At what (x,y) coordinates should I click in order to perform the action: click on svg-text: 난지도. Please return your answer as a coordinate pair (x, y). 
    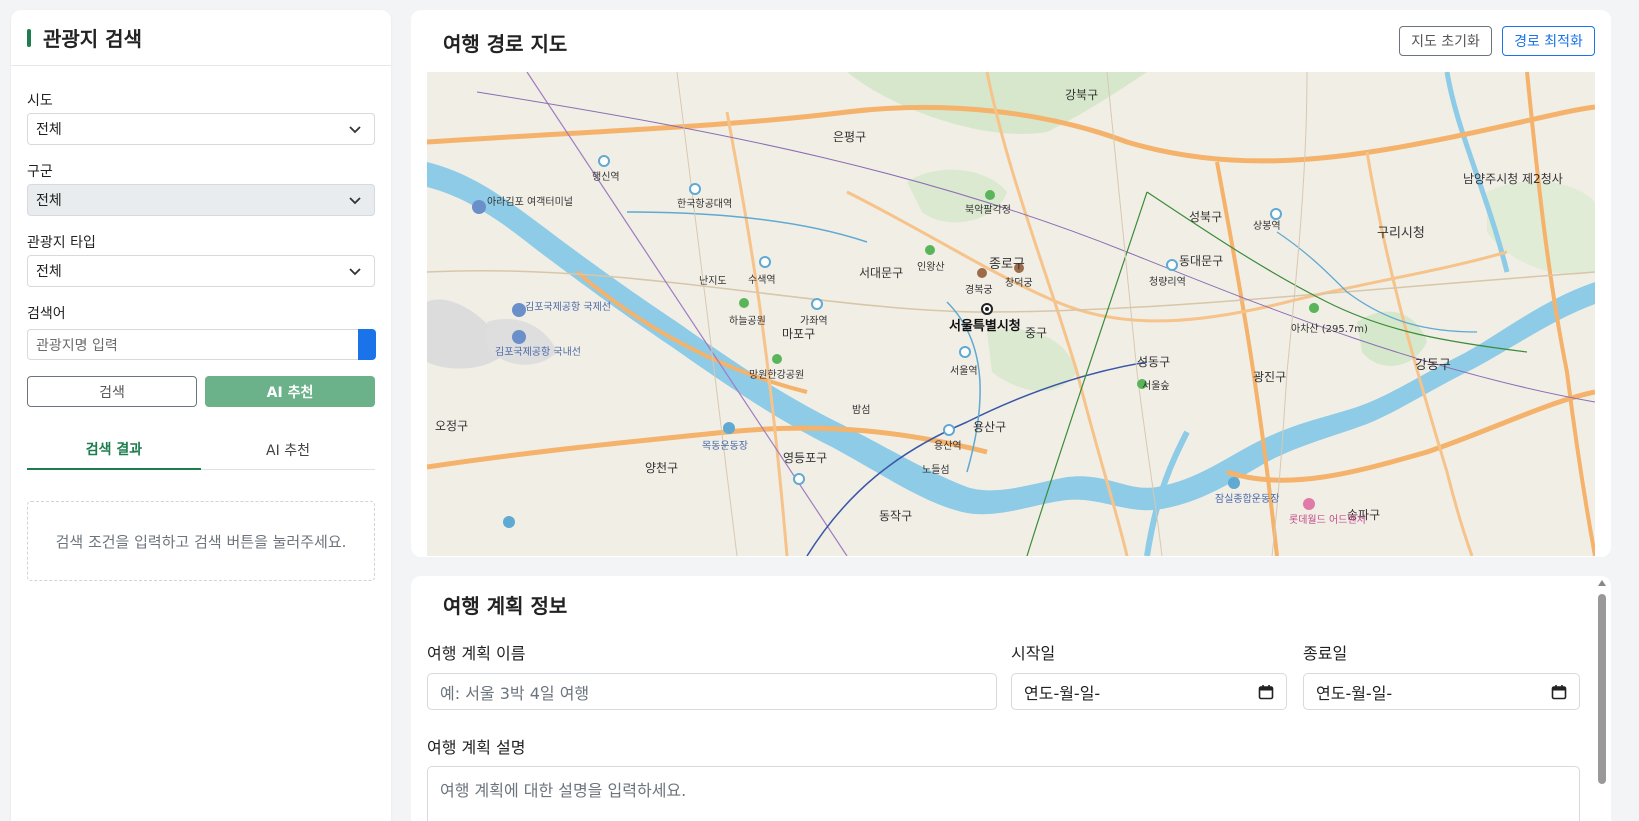
    Looking at the image, I should click on (713, 281).